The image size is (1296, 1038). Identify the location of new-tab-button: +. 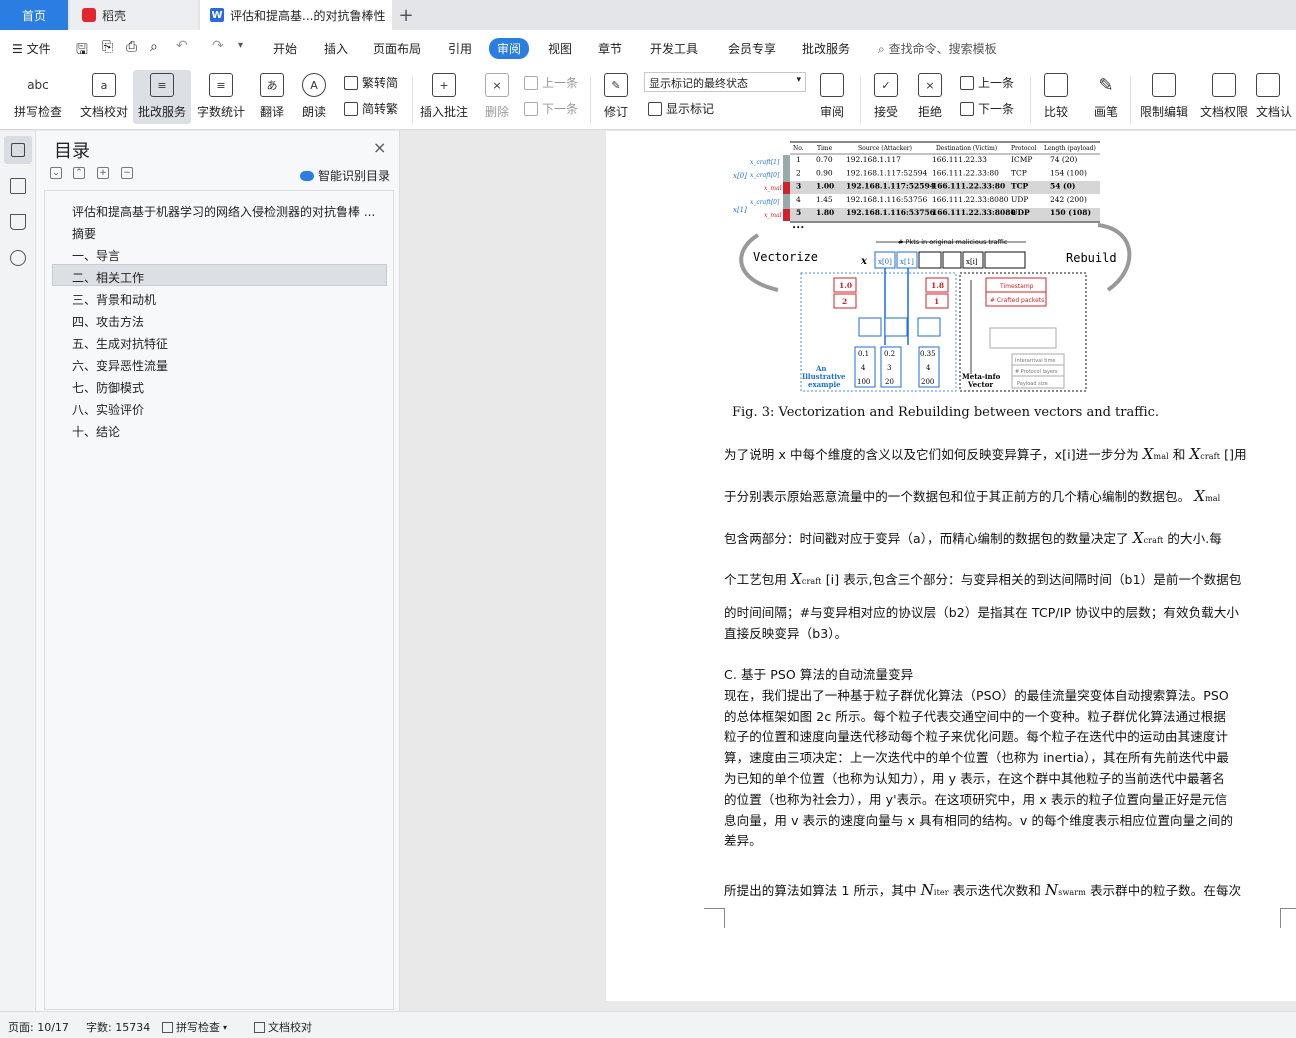
(406, 15).